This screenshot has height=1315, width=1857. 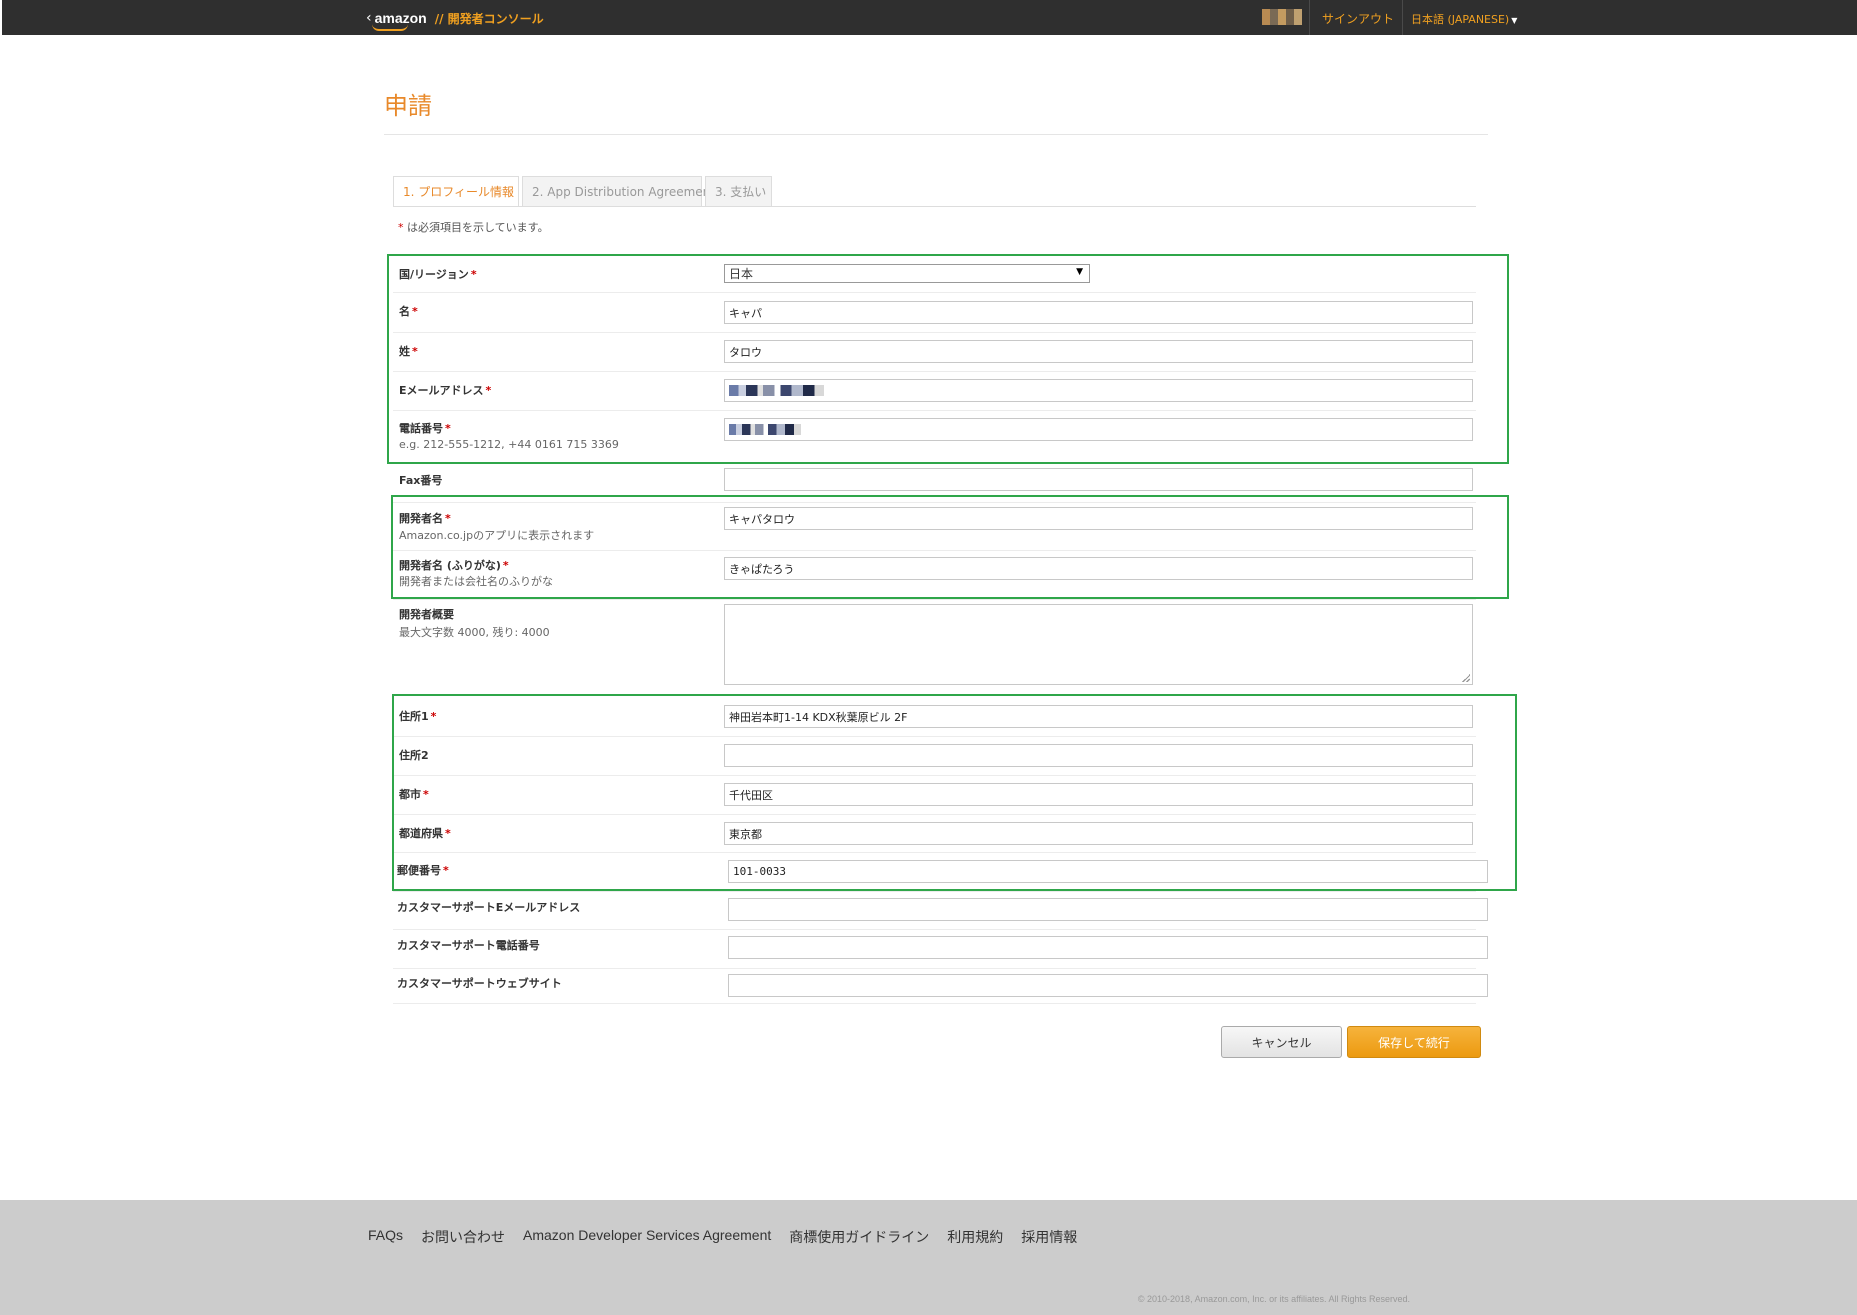 I want to click on support-website-input, so click(x=1108, y=985).